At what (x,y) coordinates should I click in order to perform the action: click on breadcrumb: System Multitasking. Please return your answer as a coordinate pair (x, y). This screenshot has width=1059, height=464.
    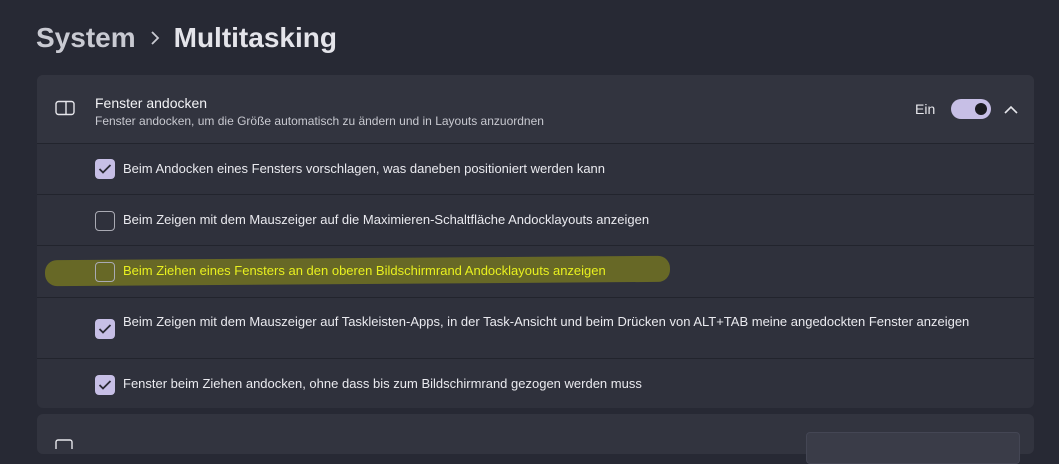
    Looking at the image, I should click on (186, 38).